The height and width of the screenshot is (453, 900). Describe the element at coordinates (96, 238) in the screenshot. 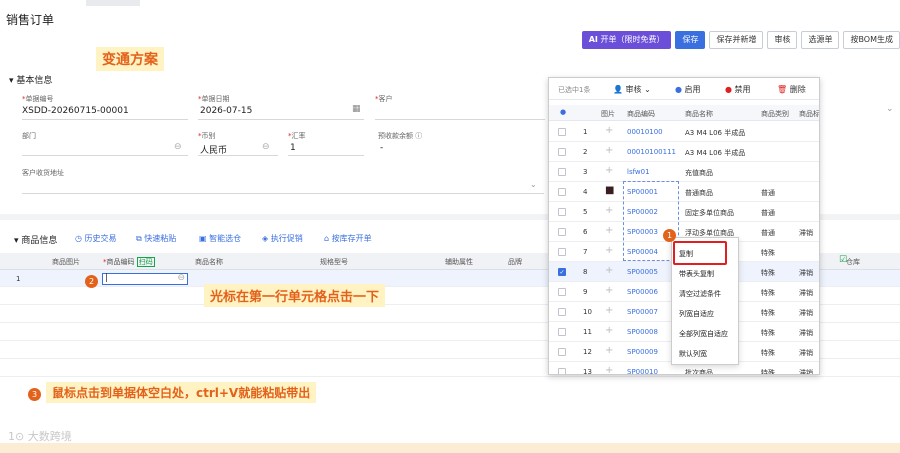

I see `history-trade-link: ◷ 历史交易` at that location.